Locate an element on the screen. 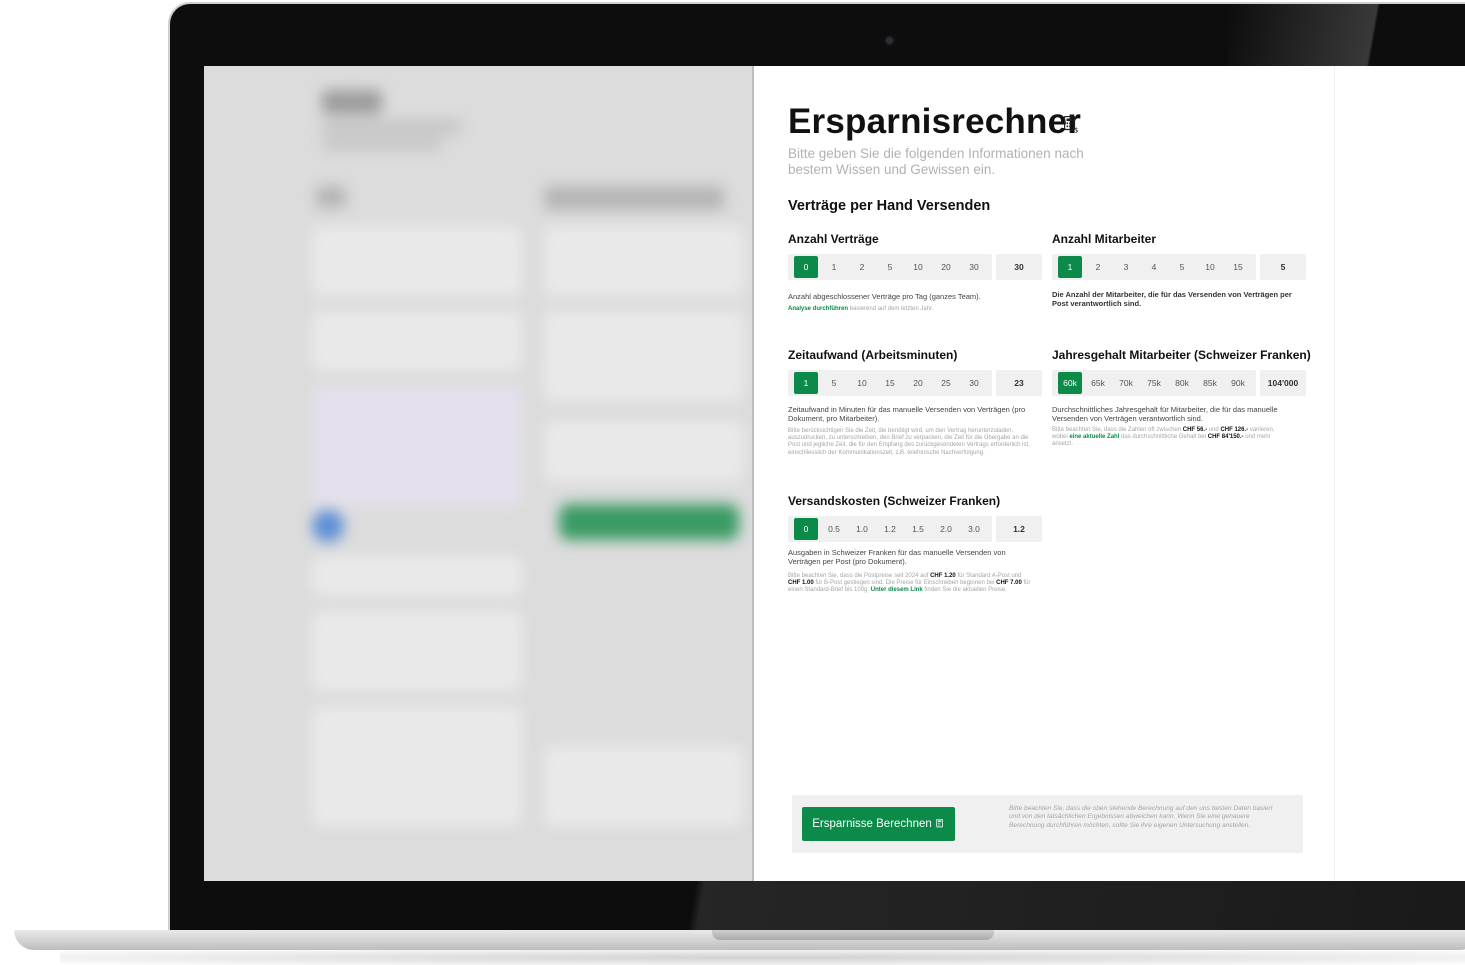  time-option: 30 is located at coordinates (974, 383).